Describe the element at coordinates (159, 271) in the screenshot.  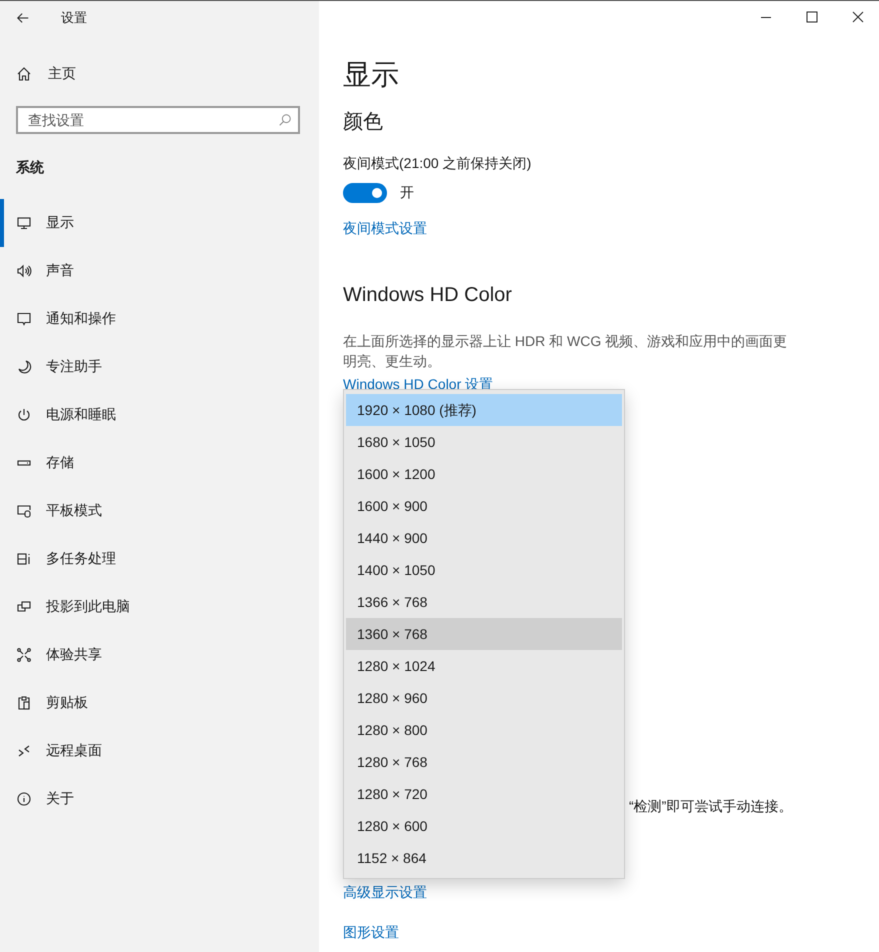
I see `nav-item: 声音` at that location.